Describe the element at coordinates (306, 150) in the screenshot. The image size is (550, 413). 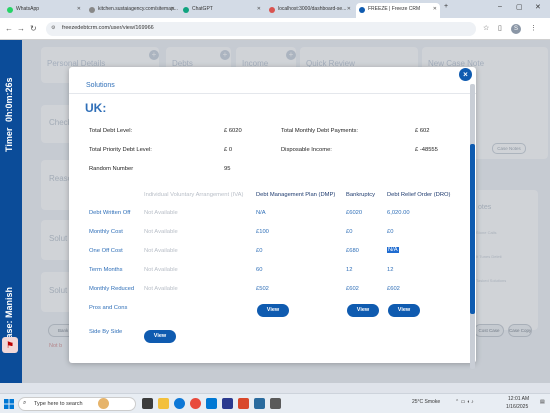
I see `disposable-income-label: Disposable Income:` at that location.